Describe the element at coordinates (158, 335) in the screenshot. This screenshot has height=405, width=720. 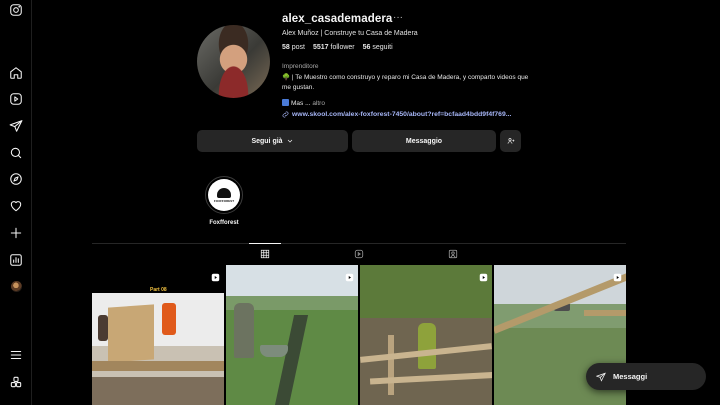
I see `post-tile: Part 08` at that location.